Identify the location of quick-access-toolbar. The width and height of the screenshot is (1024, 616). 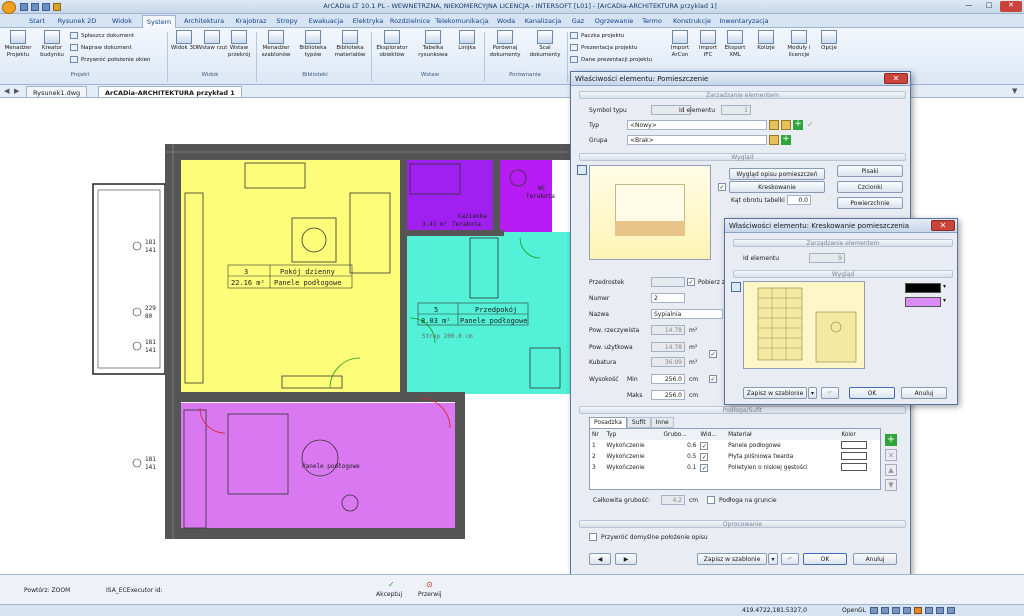
(55, 7).